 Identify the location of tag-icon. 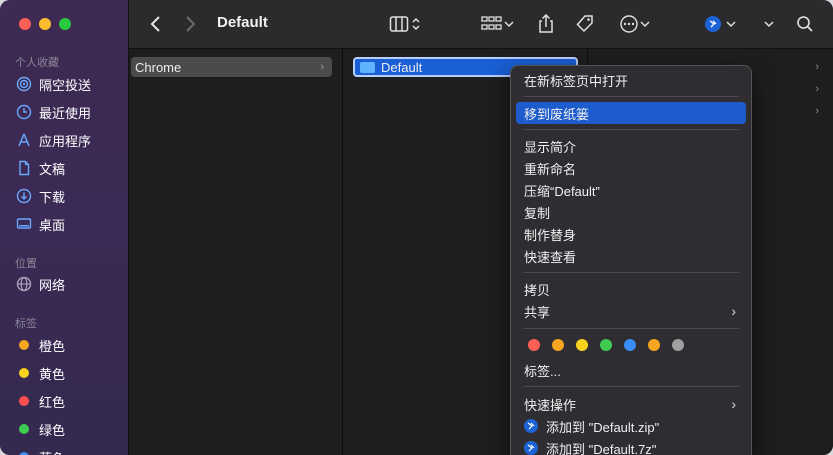
(584, 24).